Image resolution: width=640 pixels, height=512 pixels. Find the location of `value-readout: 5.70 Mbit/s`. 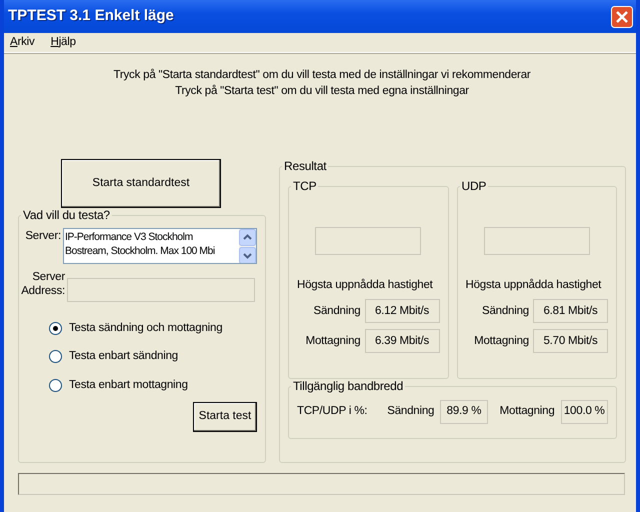

value-readout: 5.70 Mbit/s is located at coordinates (570, 341).